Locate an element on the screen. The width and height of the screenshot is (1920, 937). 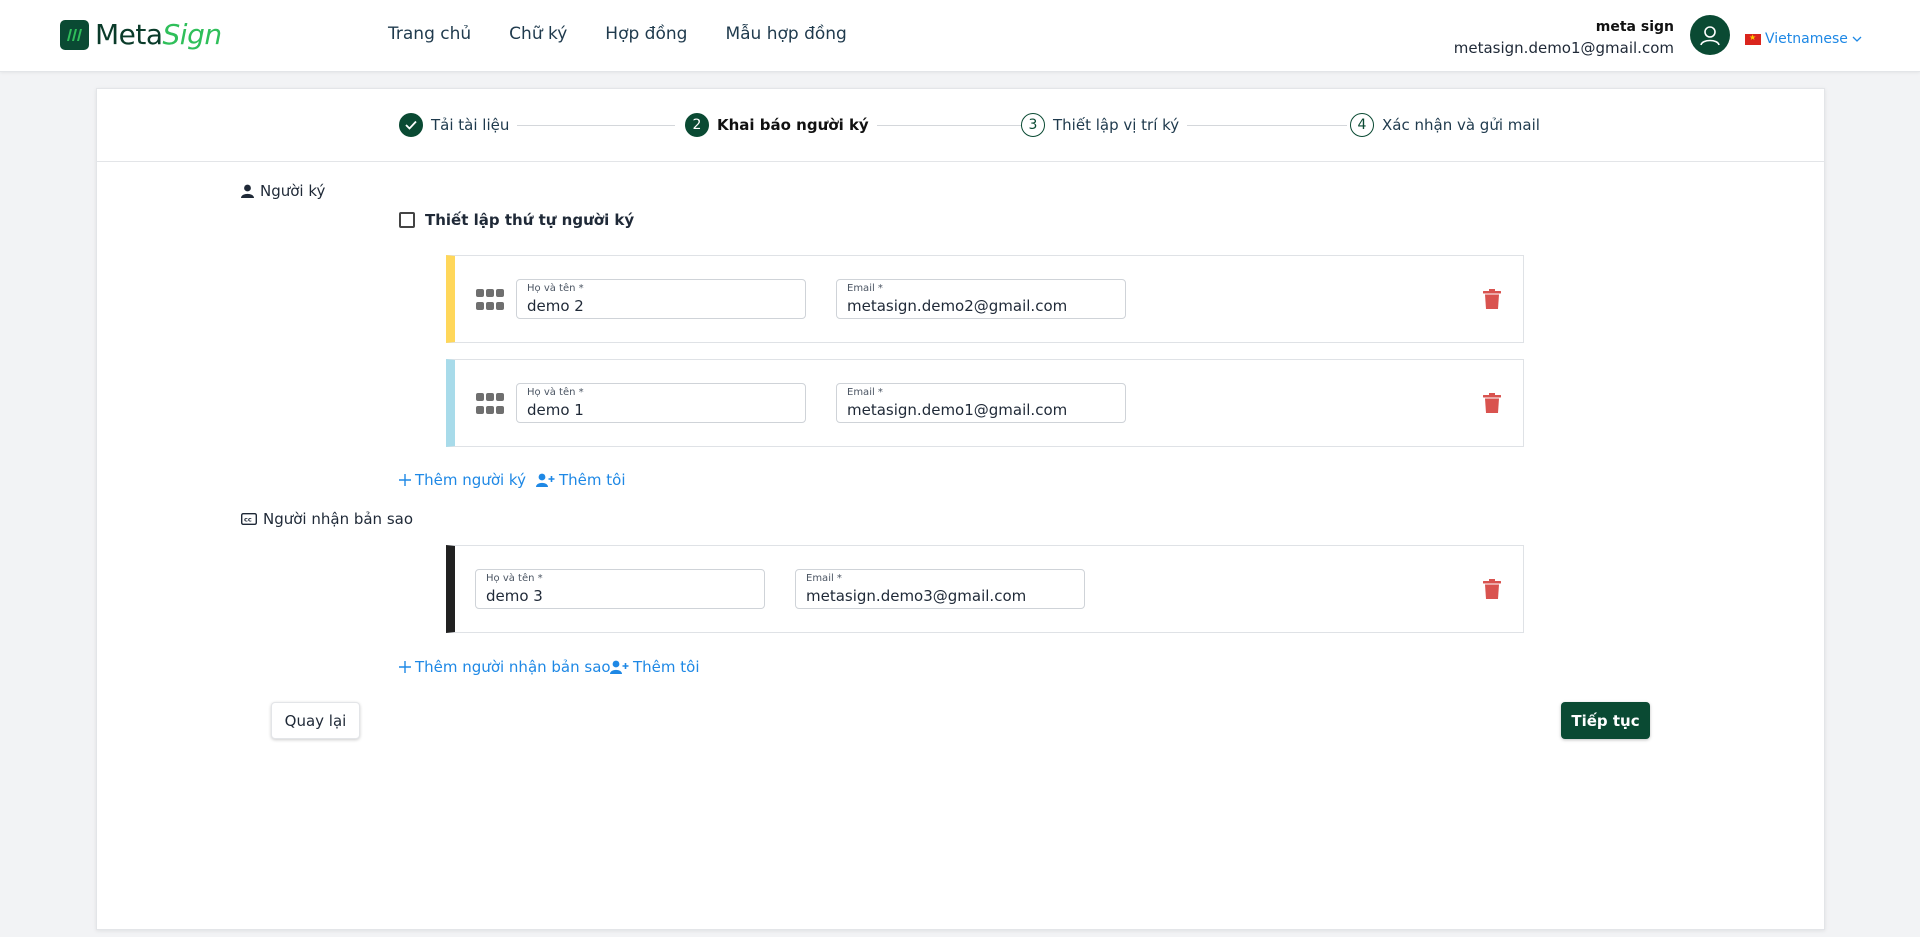
nav-item-home: Trang chủ is located at coordinates (429, 34).